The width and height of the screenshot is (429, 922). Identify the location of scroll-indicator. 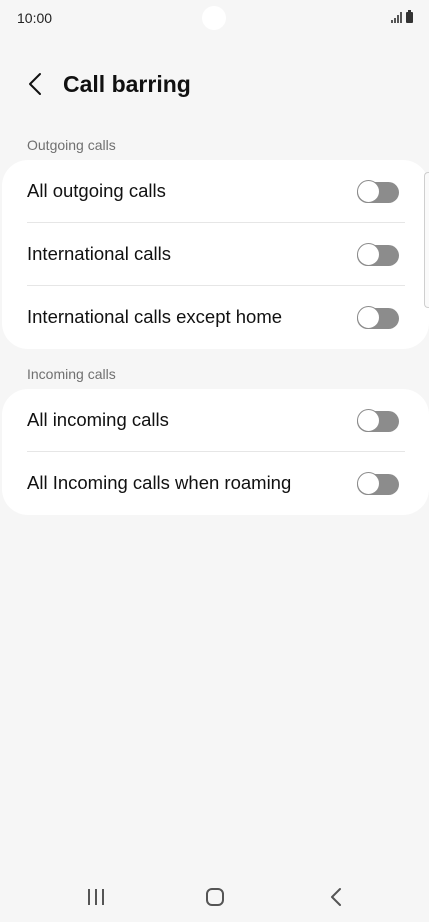
(426, 240).